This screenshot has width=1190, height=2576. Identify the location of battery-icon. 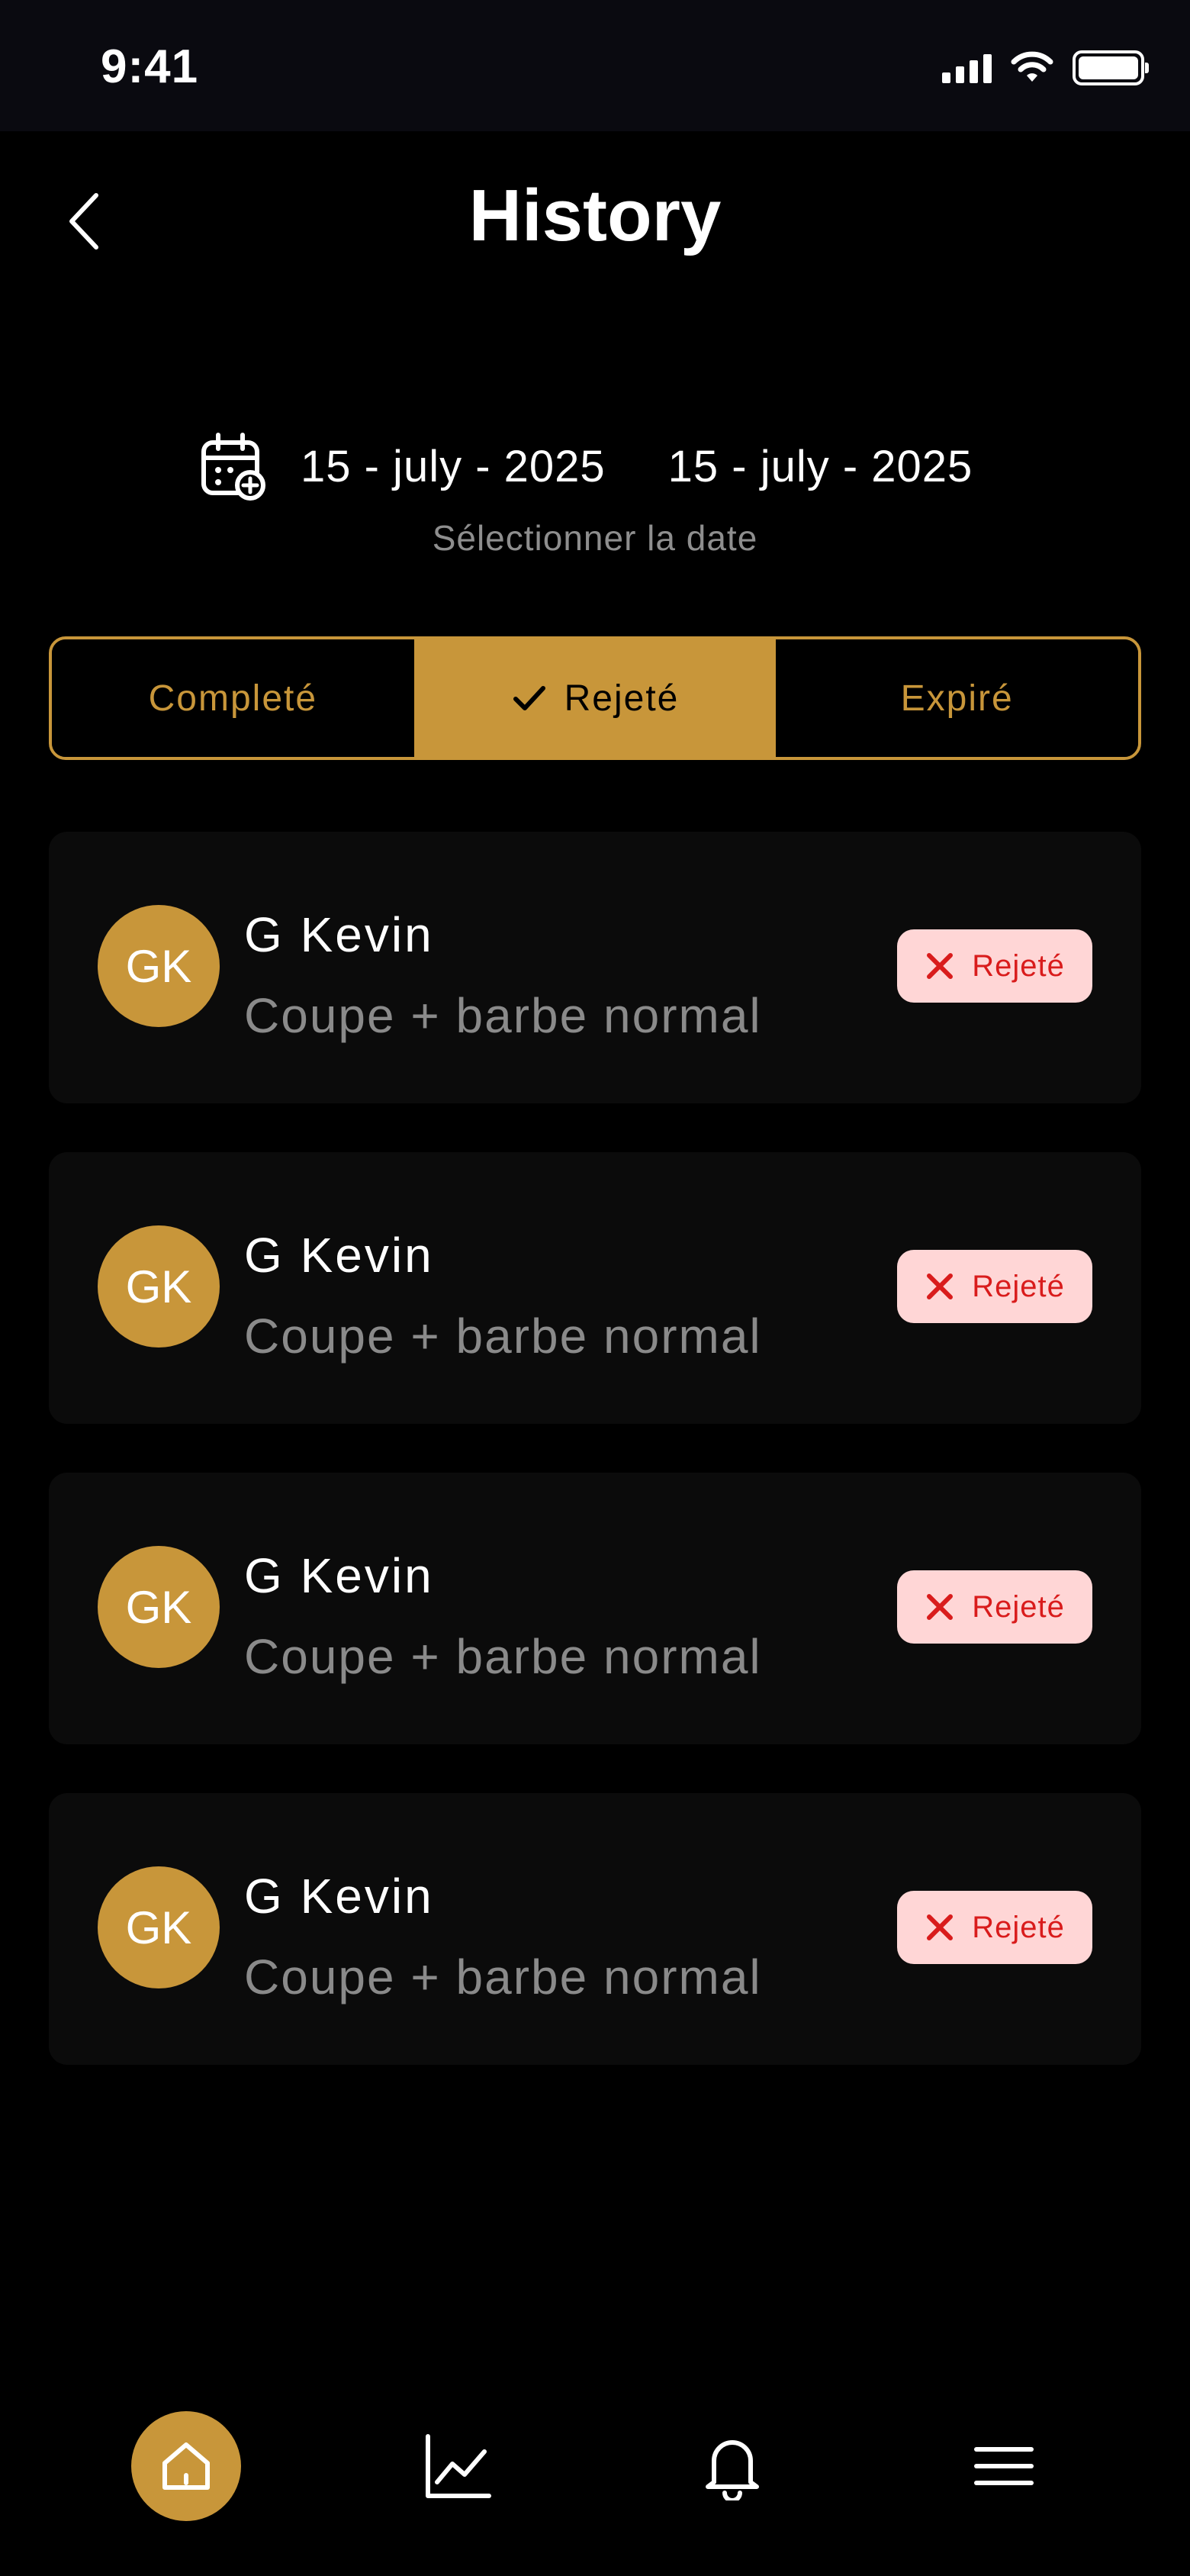
(1111, 67).